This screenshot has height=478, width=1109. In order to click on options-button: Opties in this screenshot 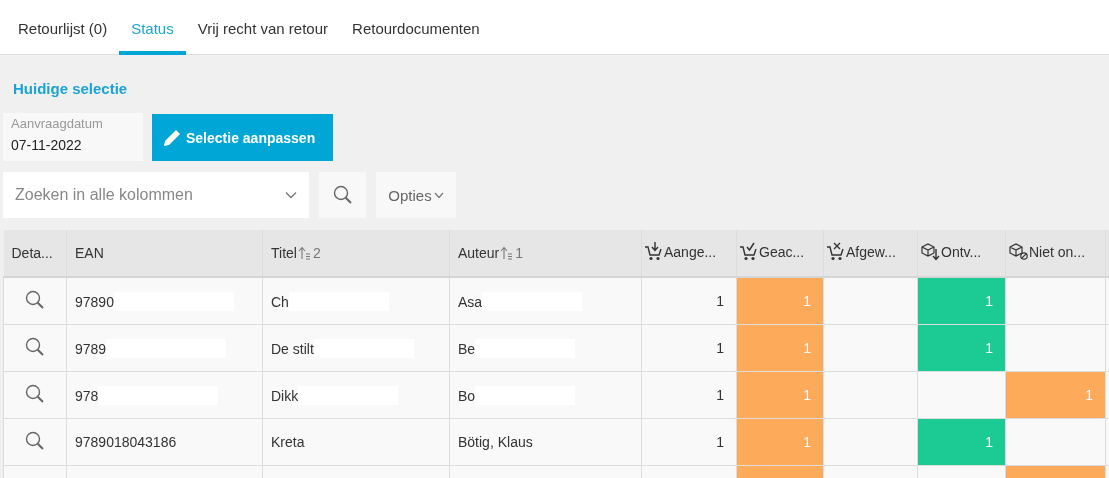, I will do `click(416, 195)`.